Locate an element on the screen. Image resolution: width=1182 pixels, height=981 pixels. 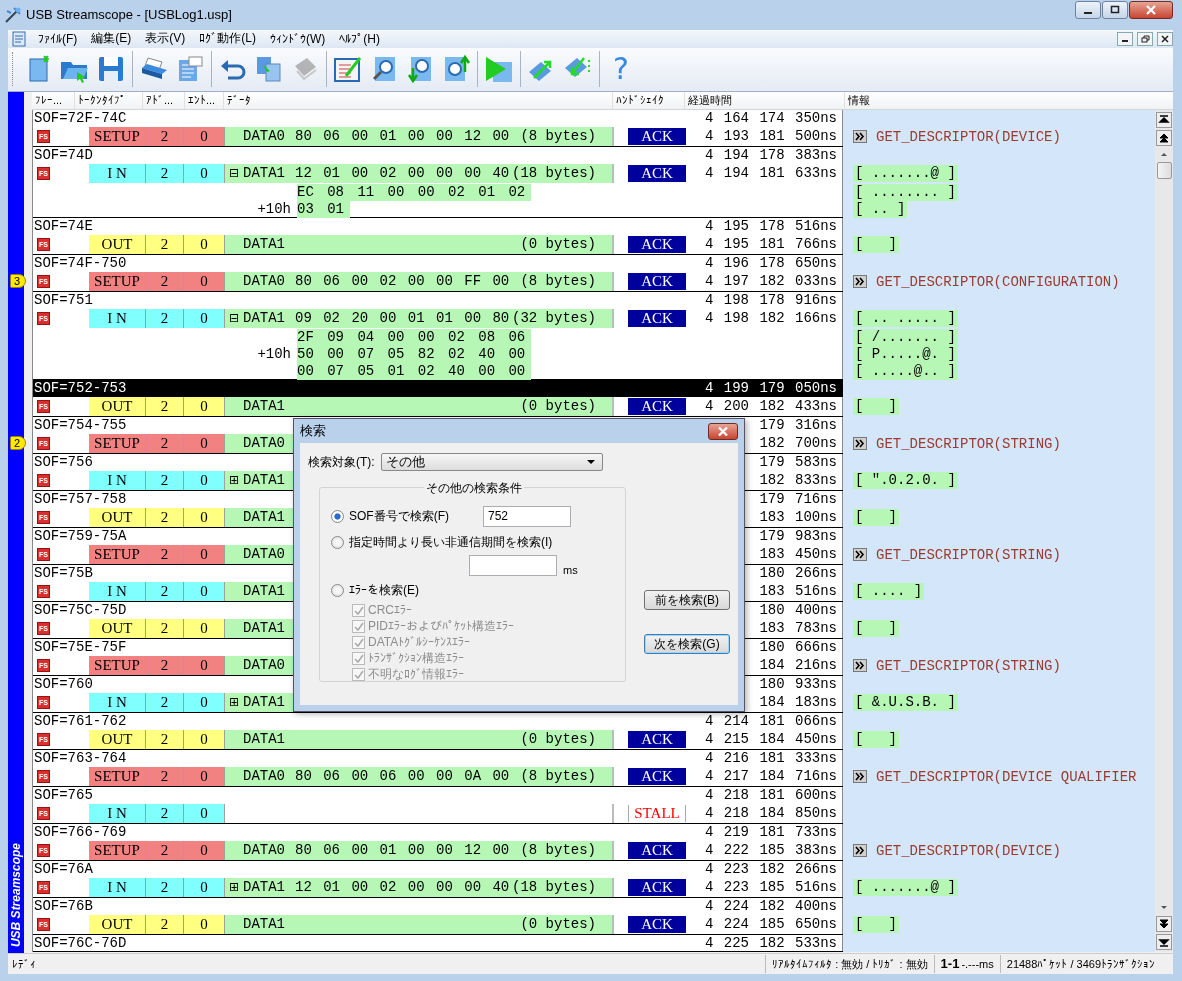
elapsed-time: 183 783ns is located at coordinates (798, 628).